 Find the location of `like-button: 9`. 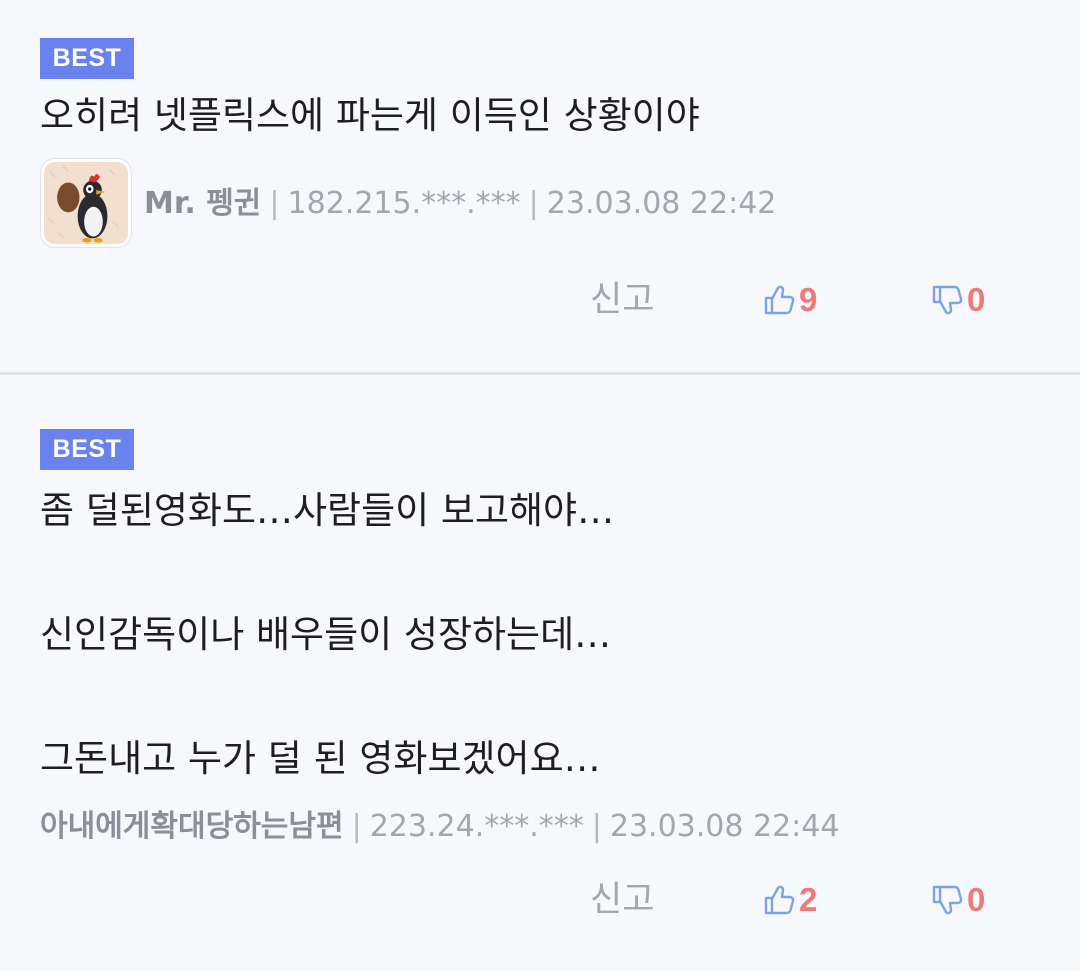

like-button: 9 is located at coordinates (789, 300).